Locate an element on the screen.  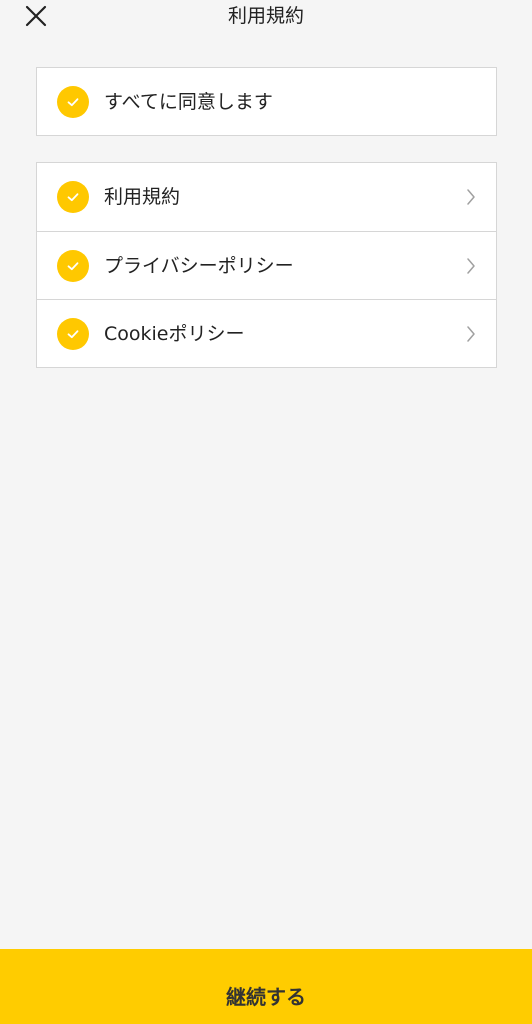
agree-all-label: すべてに同意します is located at coordinates (188, 101).